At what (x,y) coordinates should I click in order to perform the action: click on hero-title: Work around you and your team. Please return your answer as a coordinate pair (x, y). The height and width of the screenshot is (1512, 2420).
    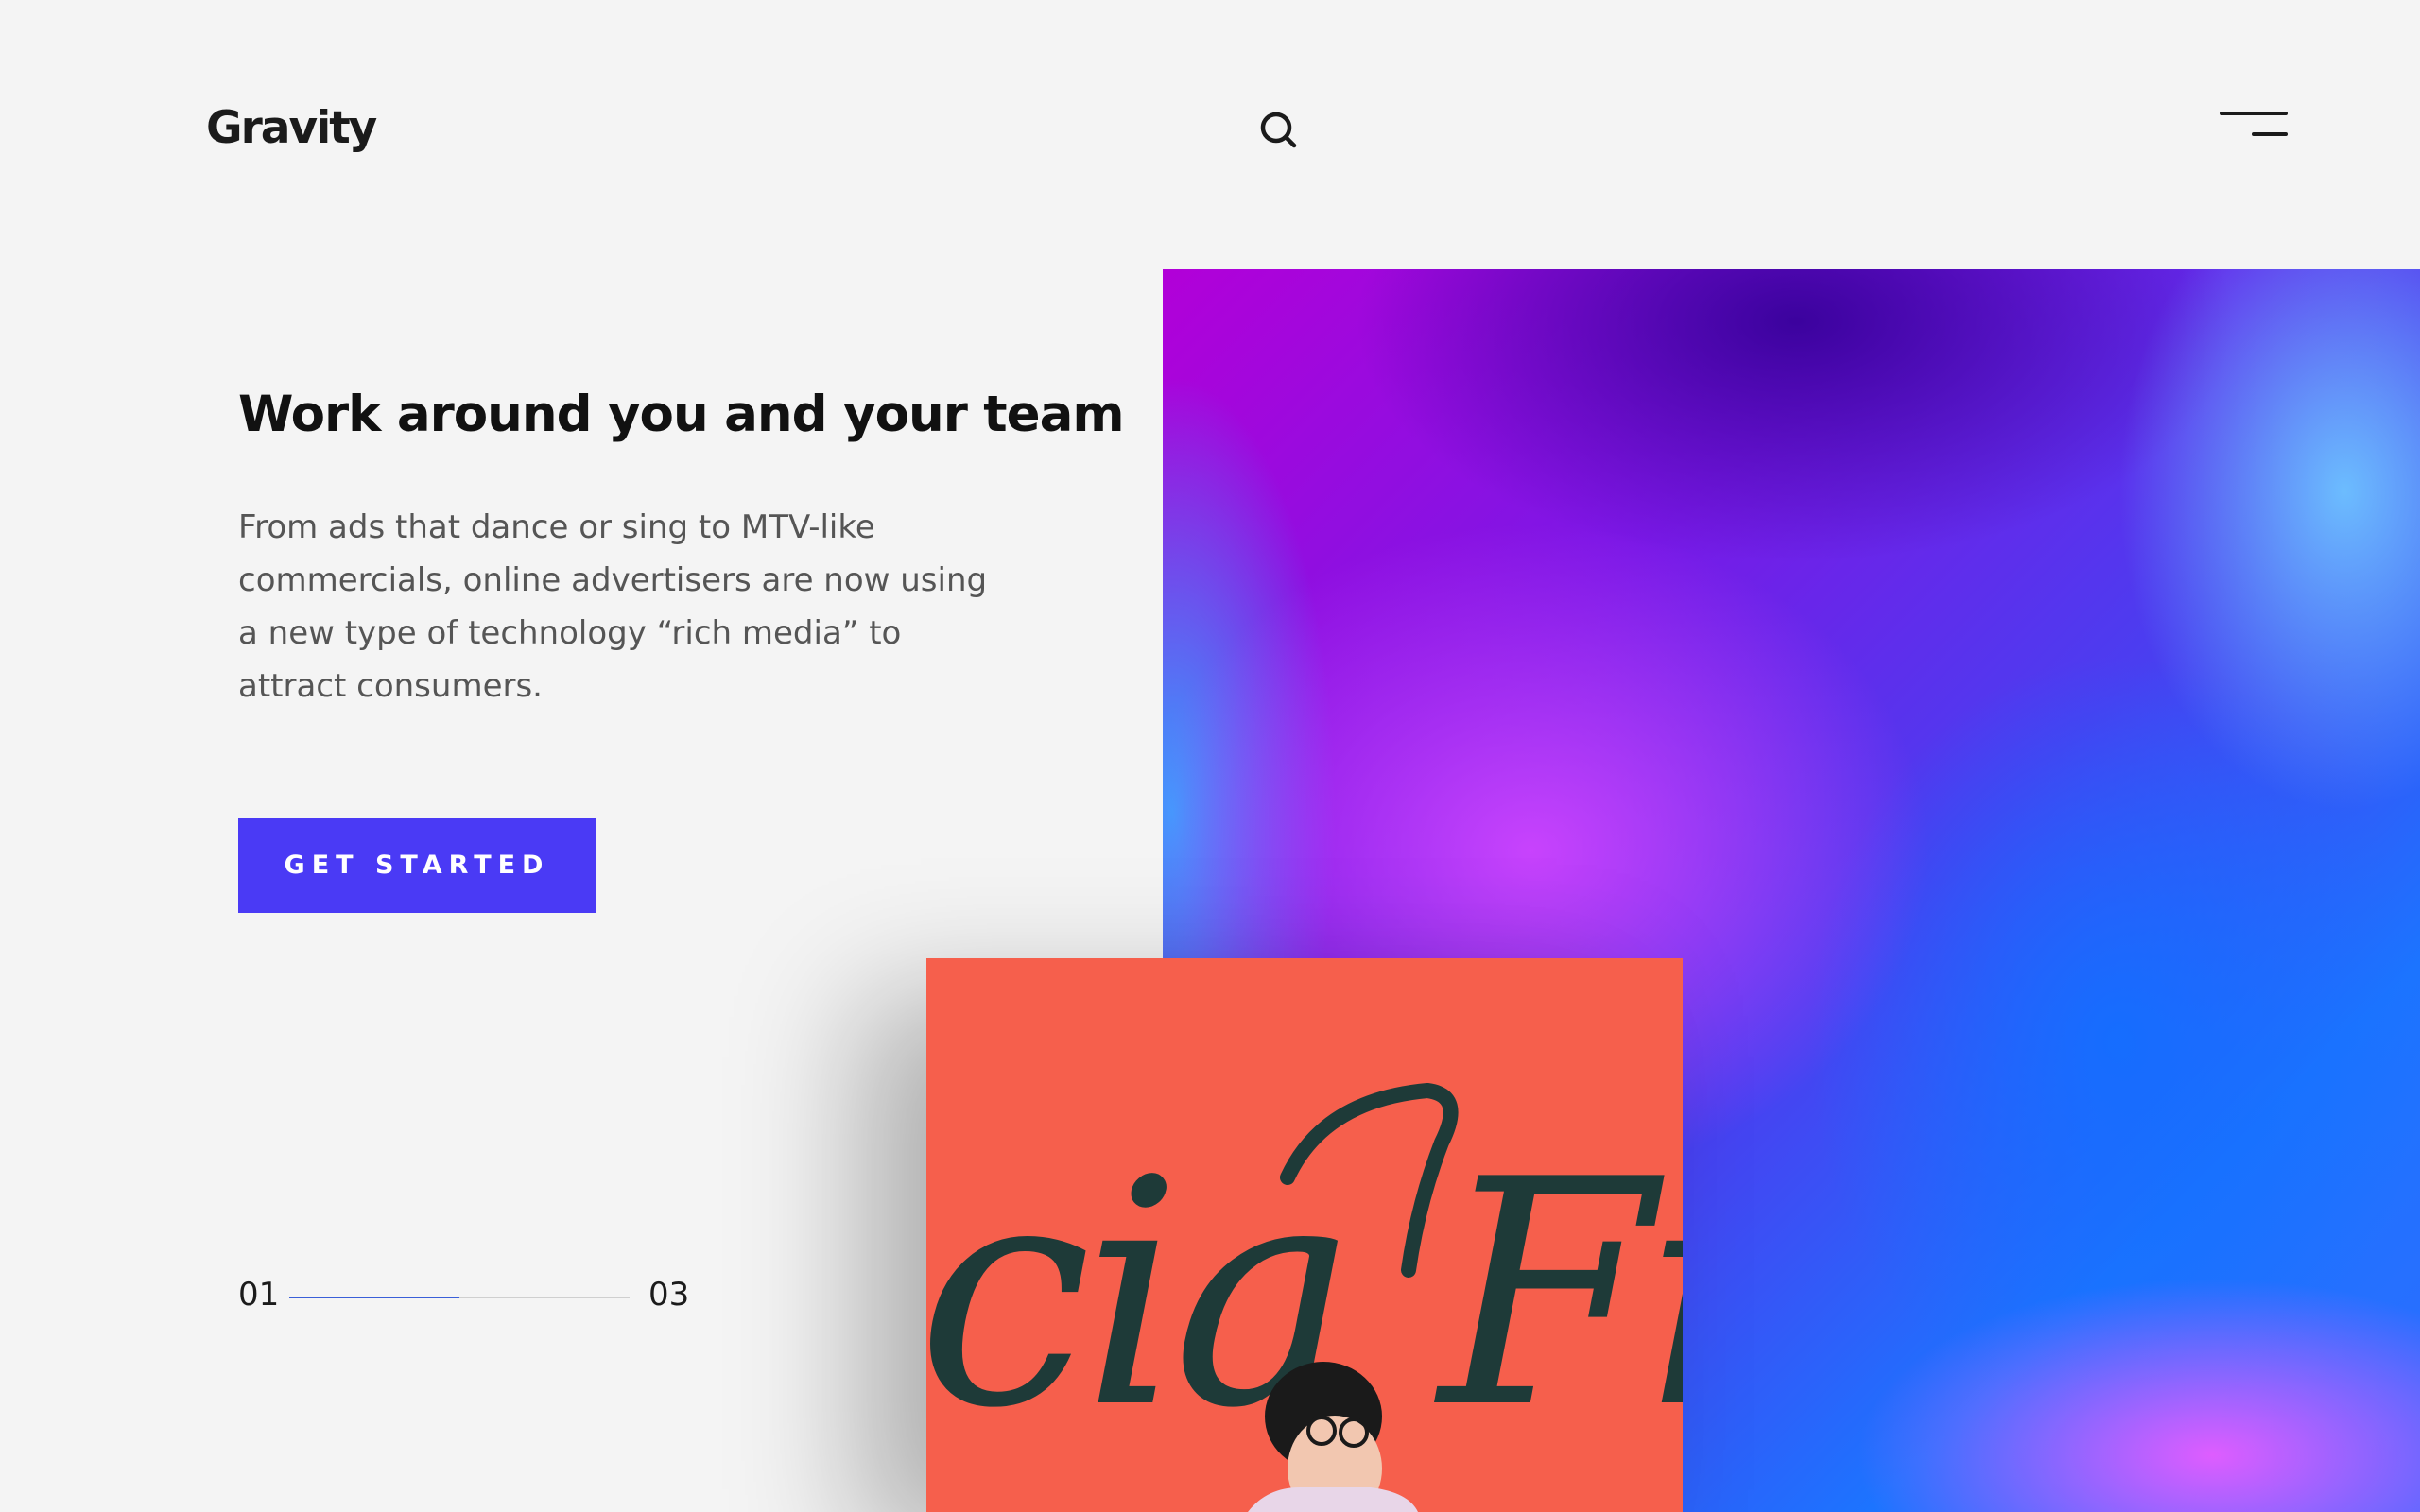
    Looking at the image, I should click on (681, 414).